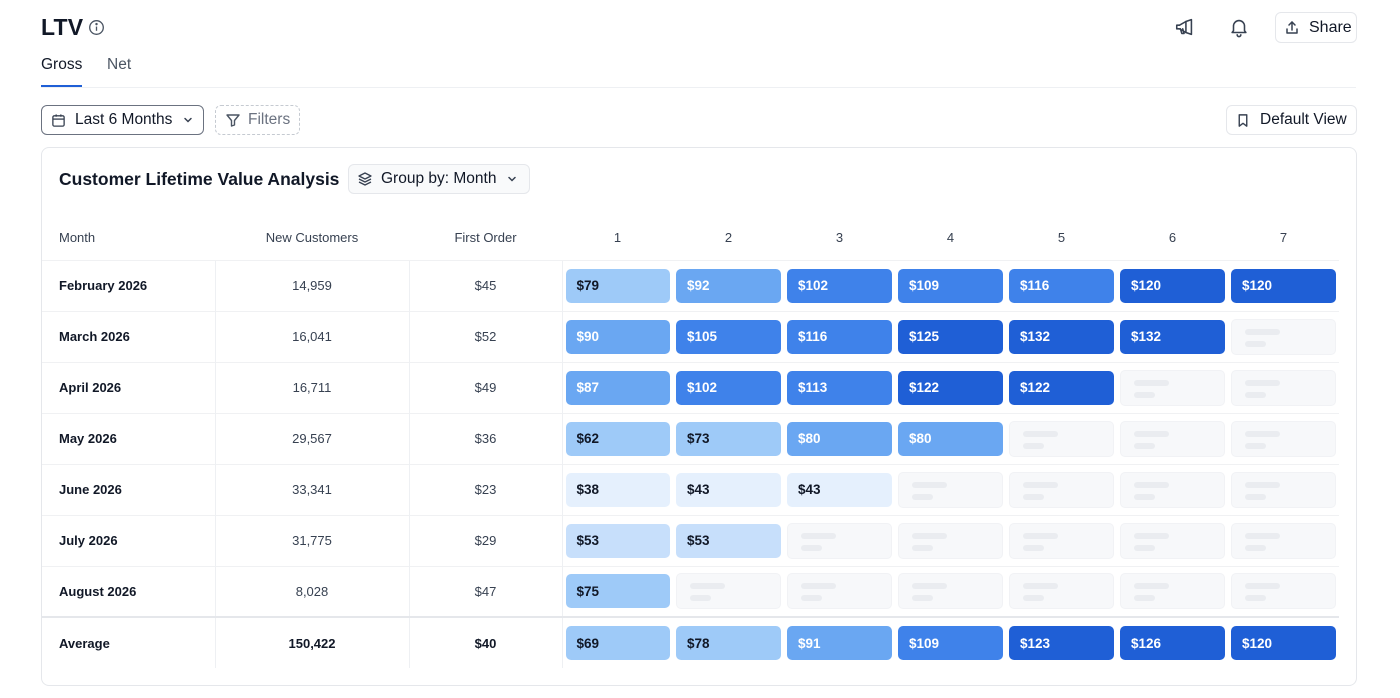 The image size is (1400, 698). I want to click on cohort-cell: $125, so click(950, 336).